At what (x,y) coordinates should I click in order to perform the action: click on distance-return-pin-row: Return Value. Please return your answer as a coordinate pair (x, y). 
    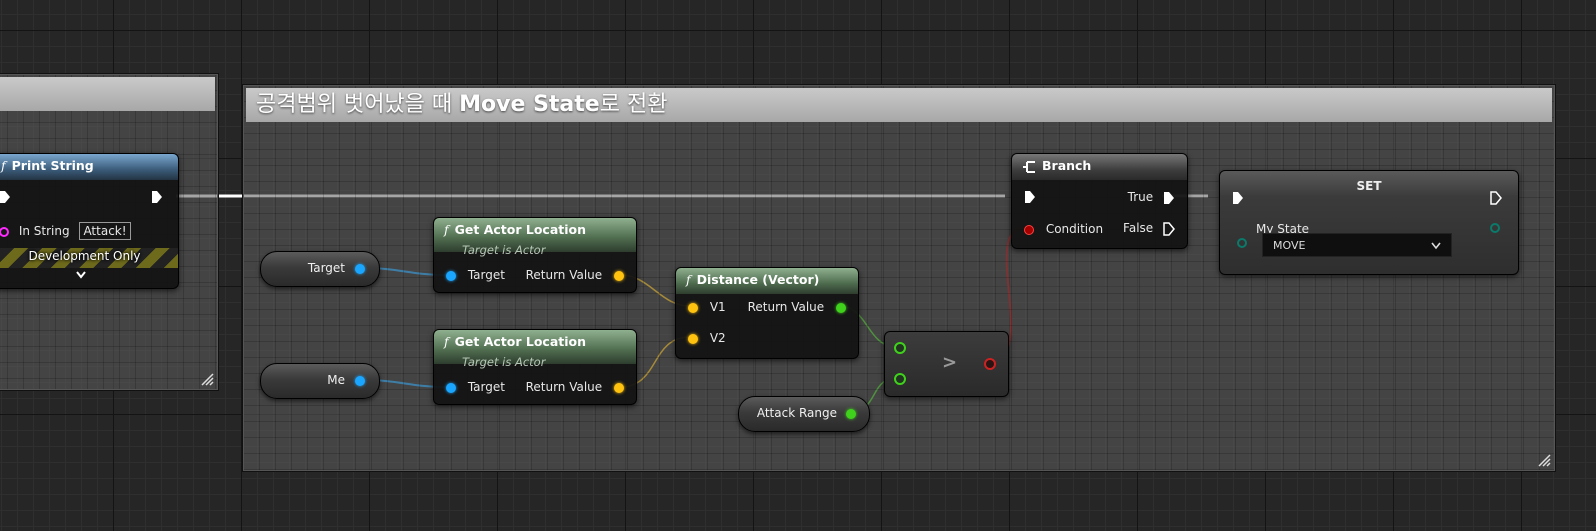
    Looking at the image, I should click on (797, 307).